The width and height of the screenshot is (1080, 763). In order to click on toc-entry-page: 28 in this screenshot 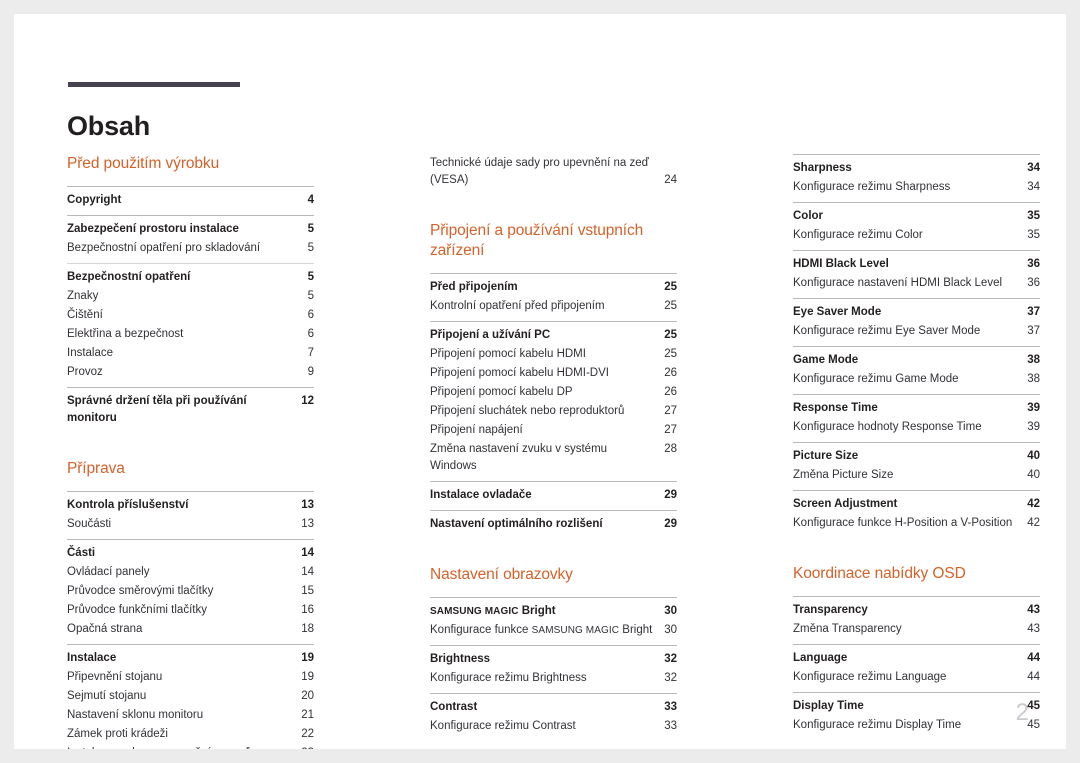, I will do `click(670, 449)`.